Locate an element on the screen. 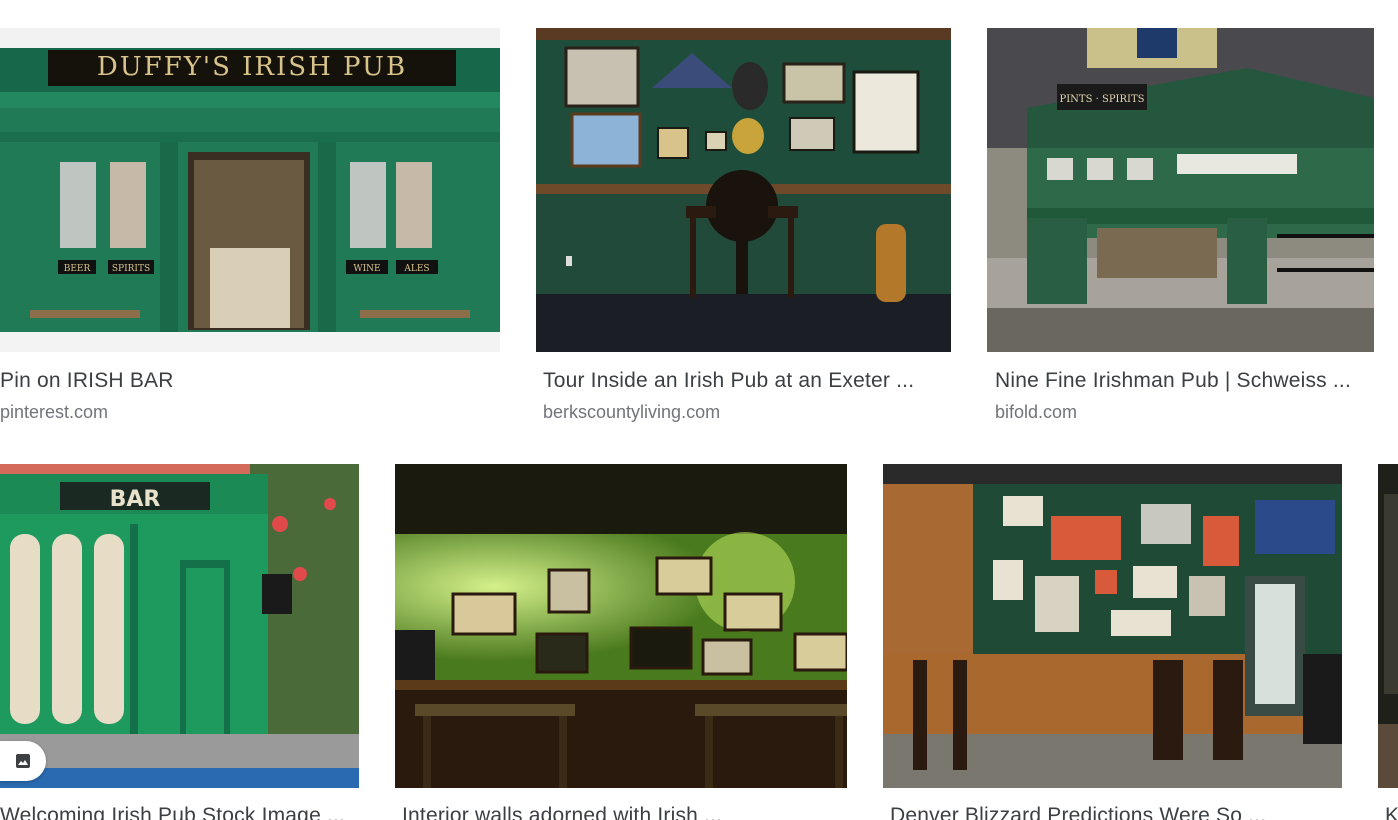 This screenshot has width=1398, height=820. result-thumbnail-4: BAR is located at coordinates (179, 626).